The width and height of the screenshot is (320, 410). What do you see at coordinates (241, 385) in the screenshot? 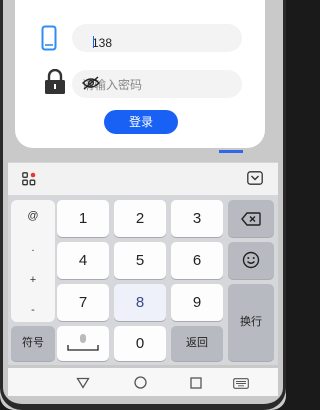
I see `keyboard-switch-icon` at bounding box center [241, 385].